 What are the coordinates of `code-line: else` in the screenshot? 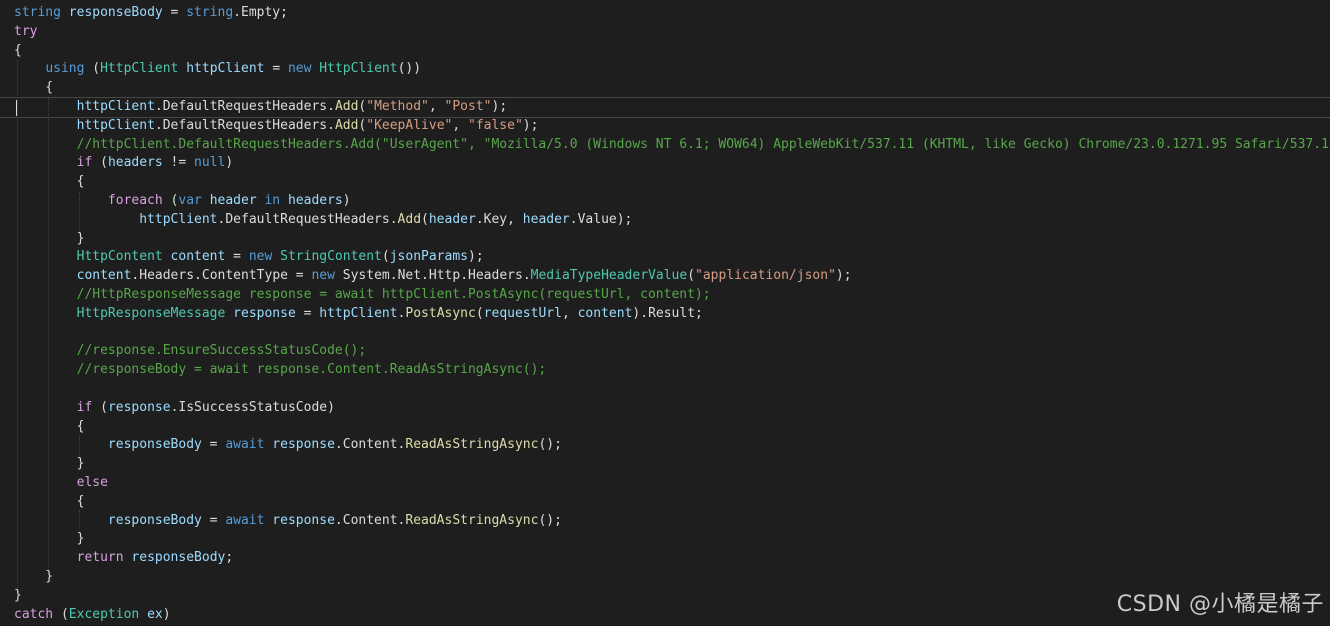 It's located at (672, 483).